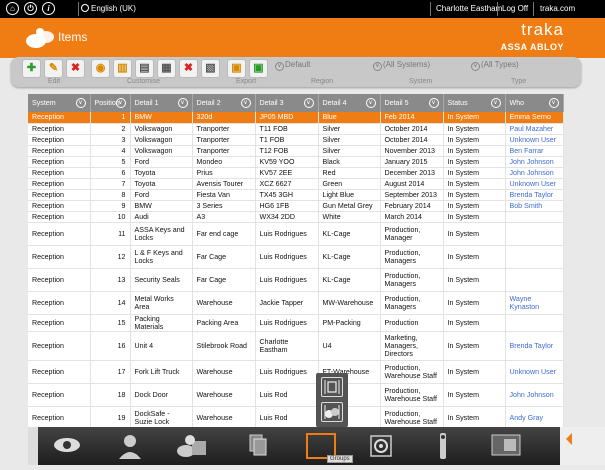 This screenshot has width=605, height=470. What do you see at coordinates (108, 8) in the screenshot?
I see `language-selector: English (UK)` at bounding box center [108, 8].